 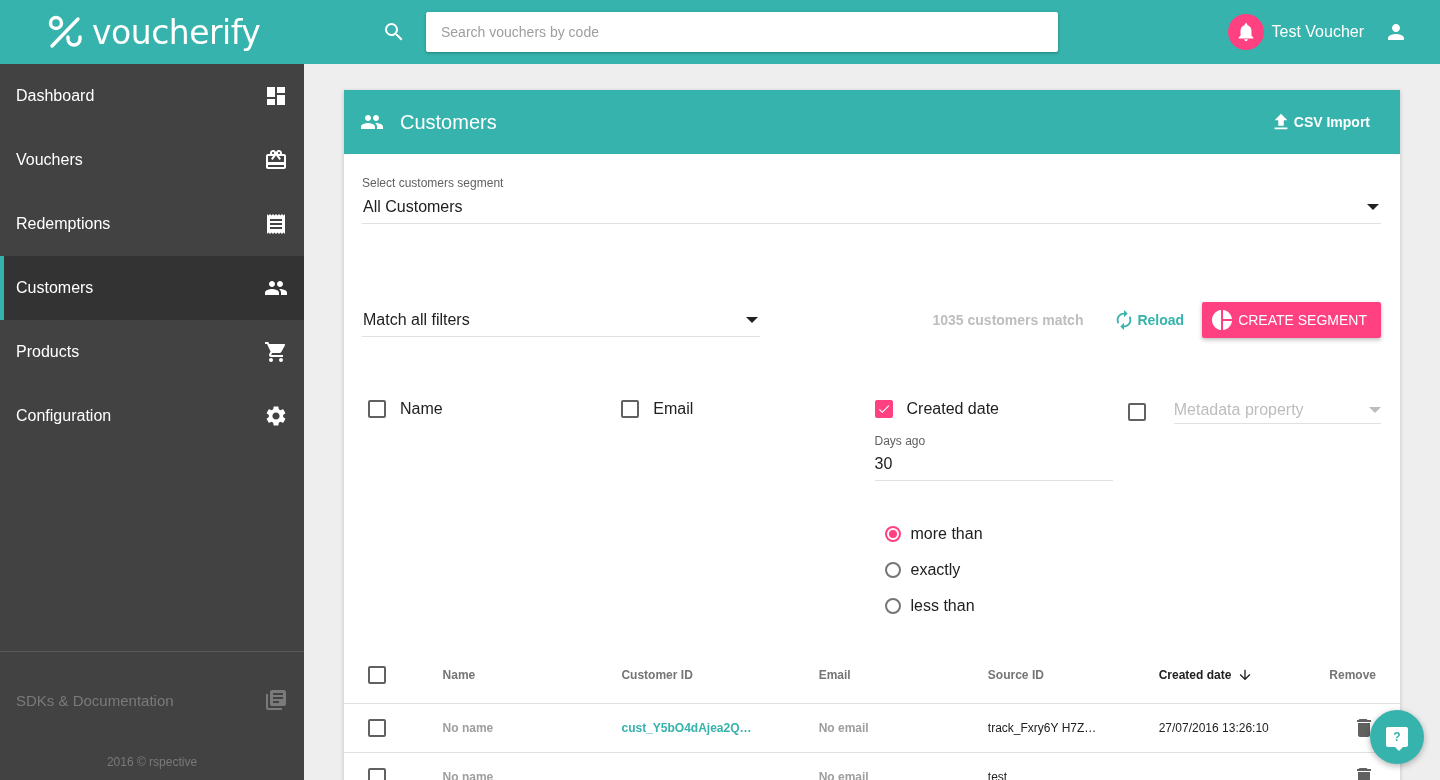 I want to click on copyright-text: 2016 © rspective, so click(x=152, y=762).